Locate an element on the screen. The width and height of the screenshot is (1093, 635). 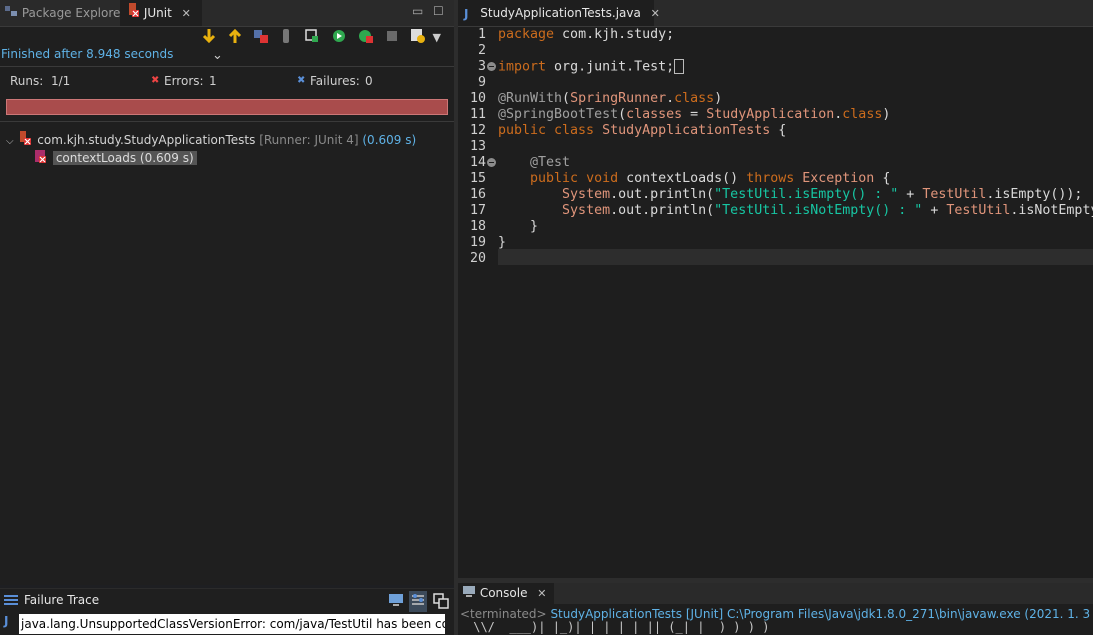
code-line: @Test is located at coordinates (550, 162).